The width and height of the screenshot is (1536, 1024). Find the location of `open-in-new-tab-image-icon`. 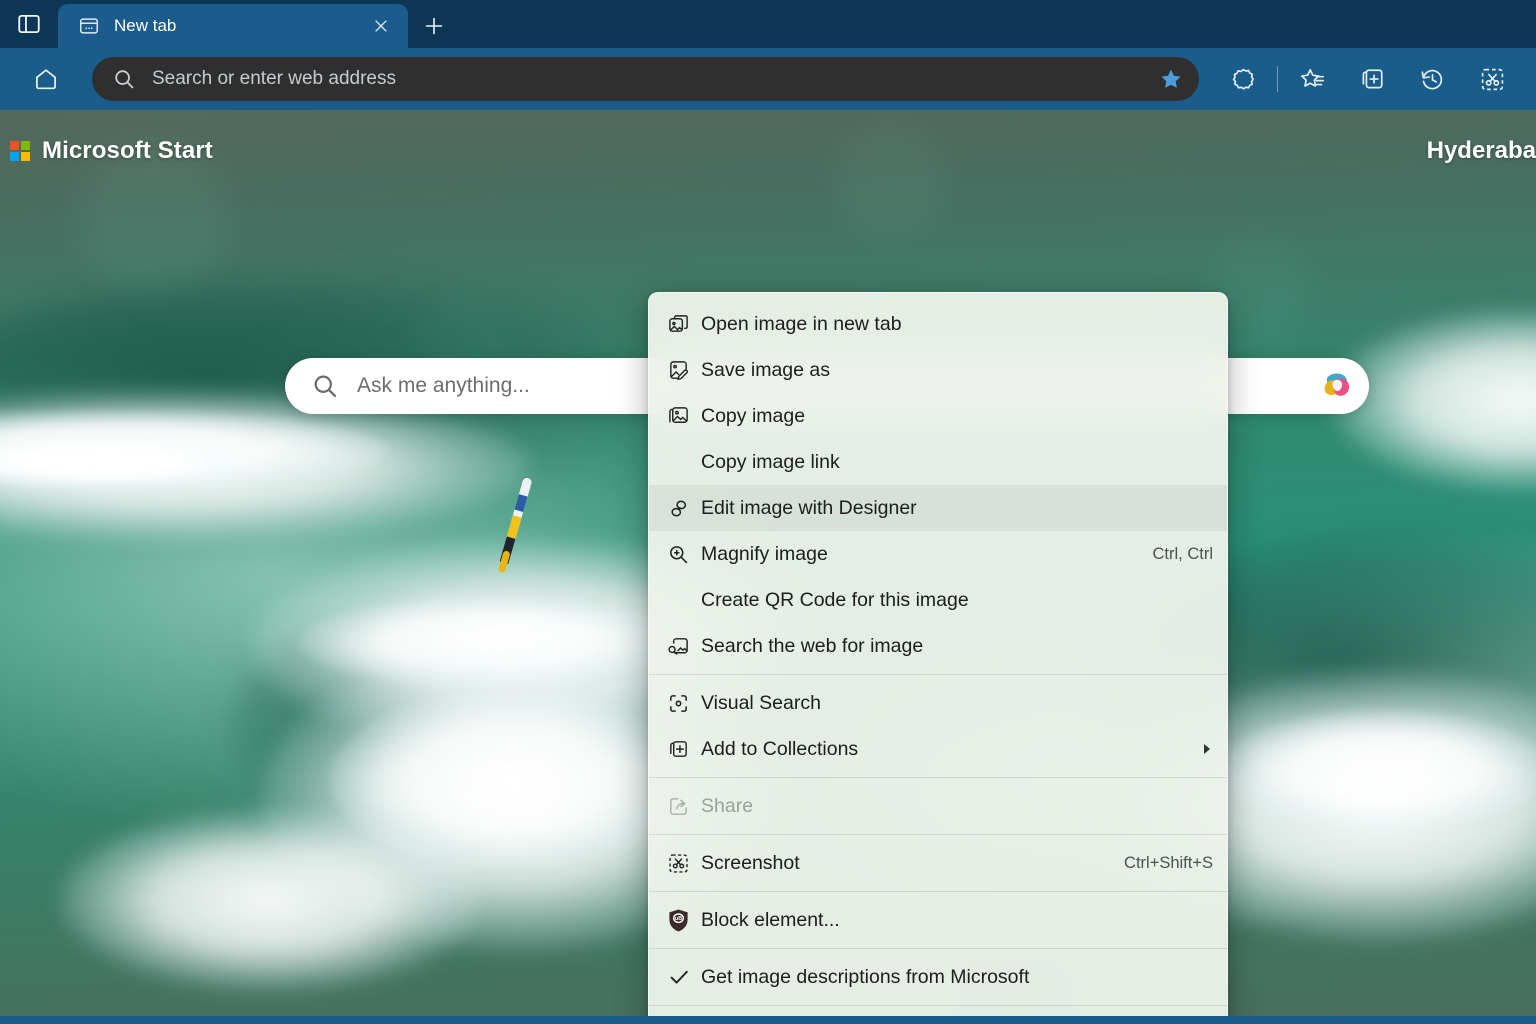

open-in-new-tab-image-icon is located at coordinates (684, 324).